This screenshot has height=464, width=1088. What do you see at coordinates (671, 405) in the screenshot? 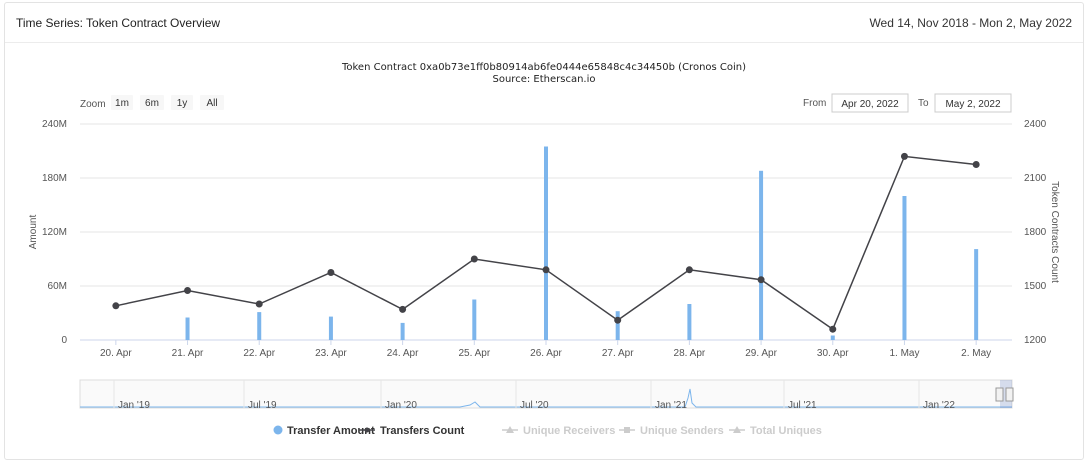
I see `navigator-label: Jan '21` at bounding box center [671, 405].